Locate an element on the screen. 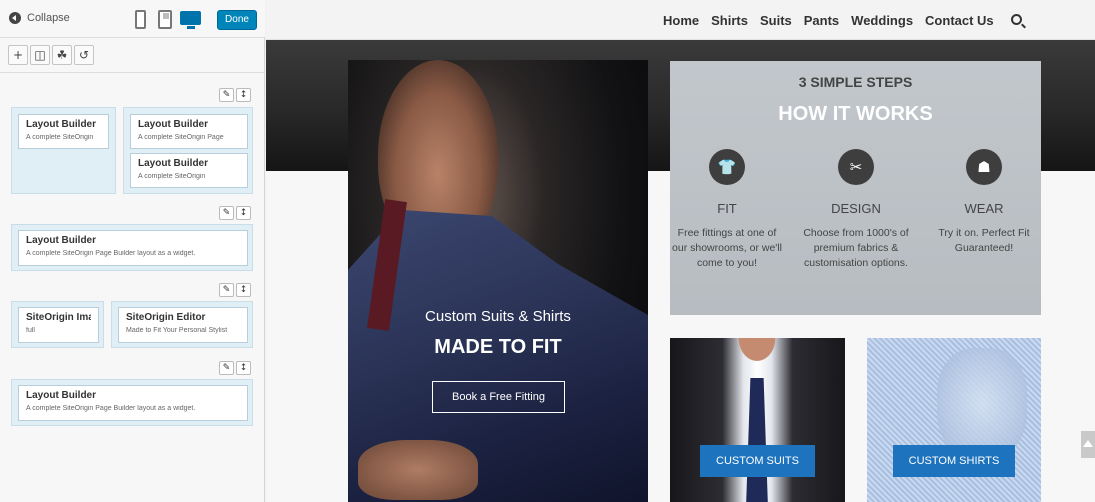 The height and width of the screenshot is (502, 1095). divider is located at coordinates (132, 72).